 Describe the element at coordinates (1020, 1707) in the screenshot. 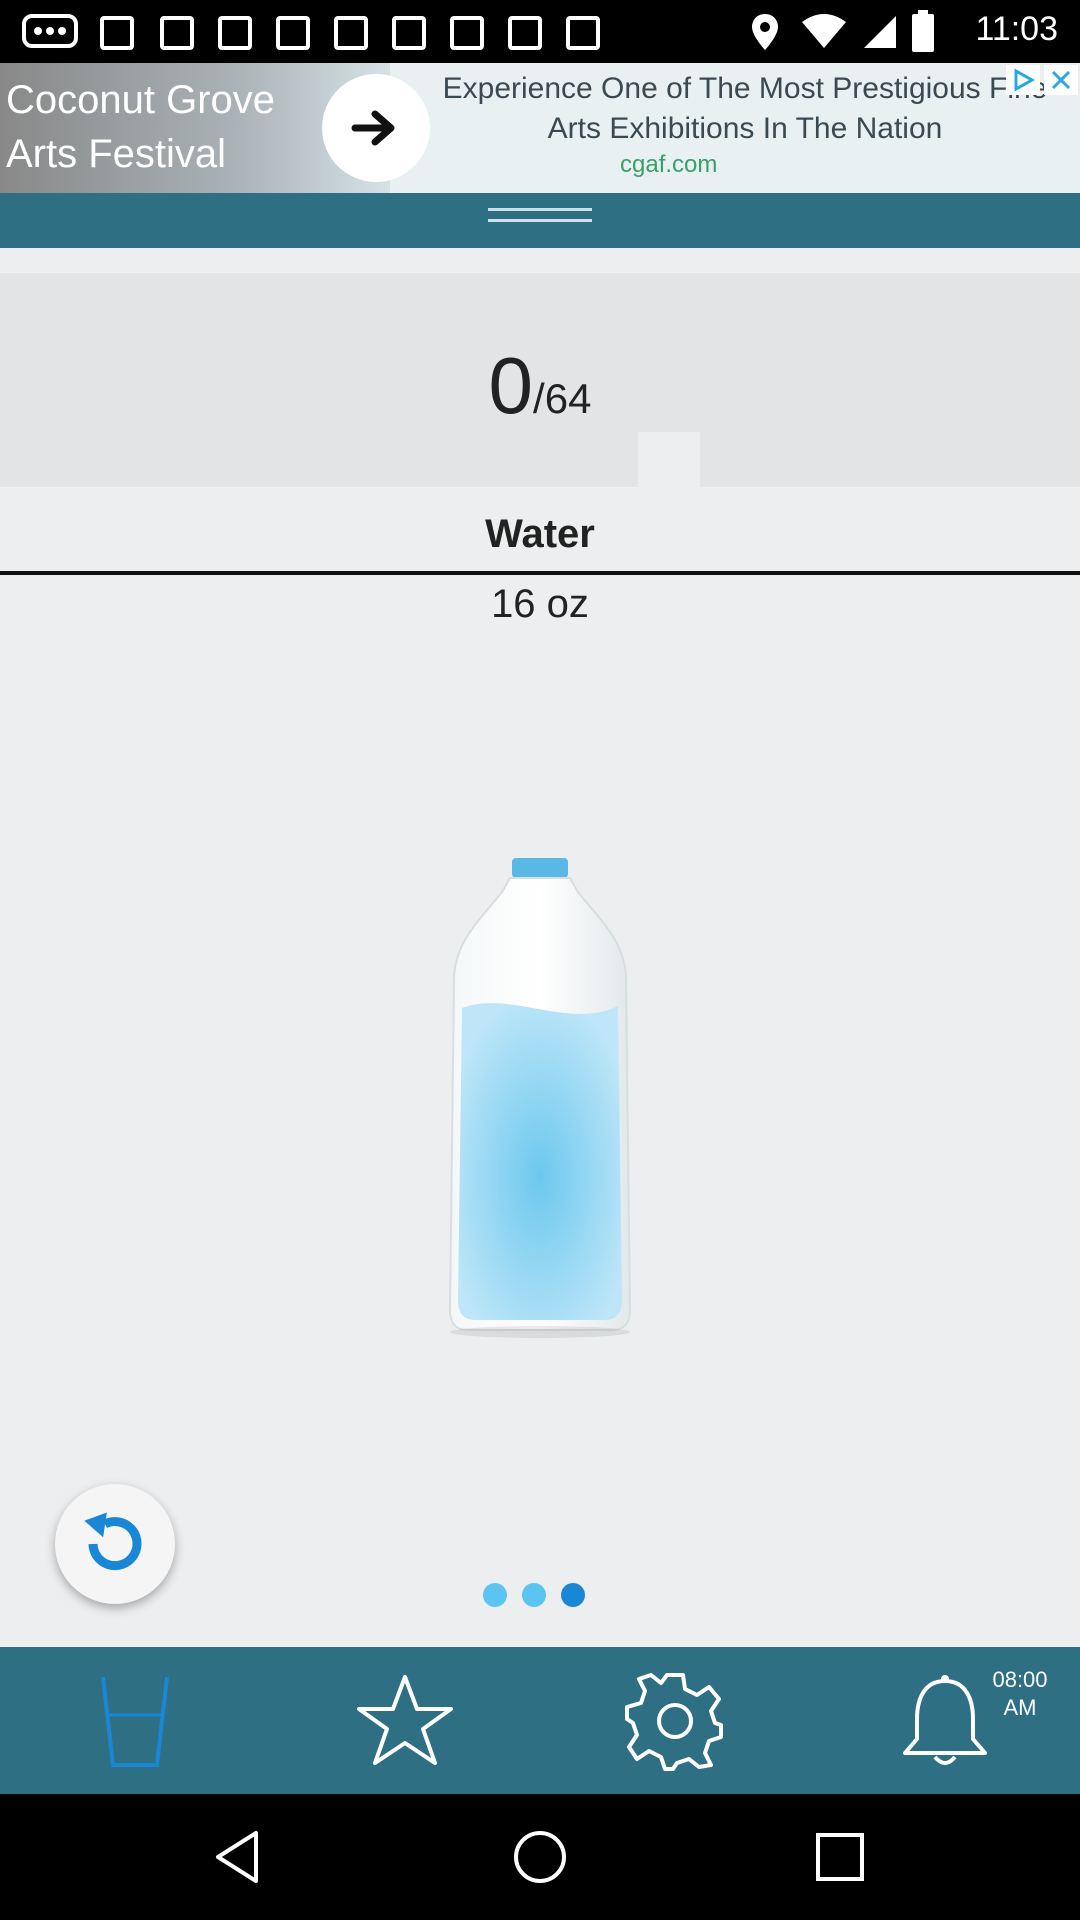

I see `alarm-time-period: AM` at that location.